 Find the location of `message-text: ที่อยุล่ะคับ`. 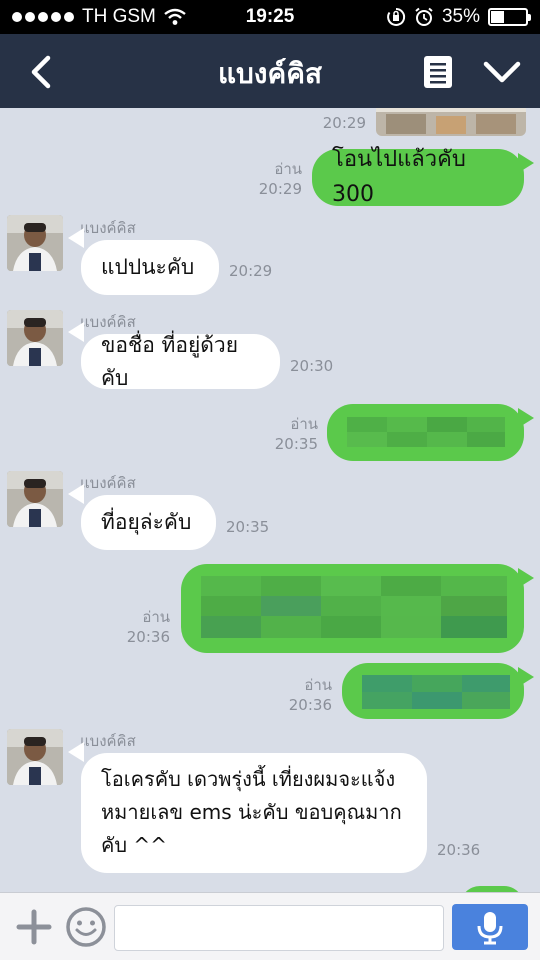

message-text: ที่อยุล่ะคับ is located at coordinates (146, 522).